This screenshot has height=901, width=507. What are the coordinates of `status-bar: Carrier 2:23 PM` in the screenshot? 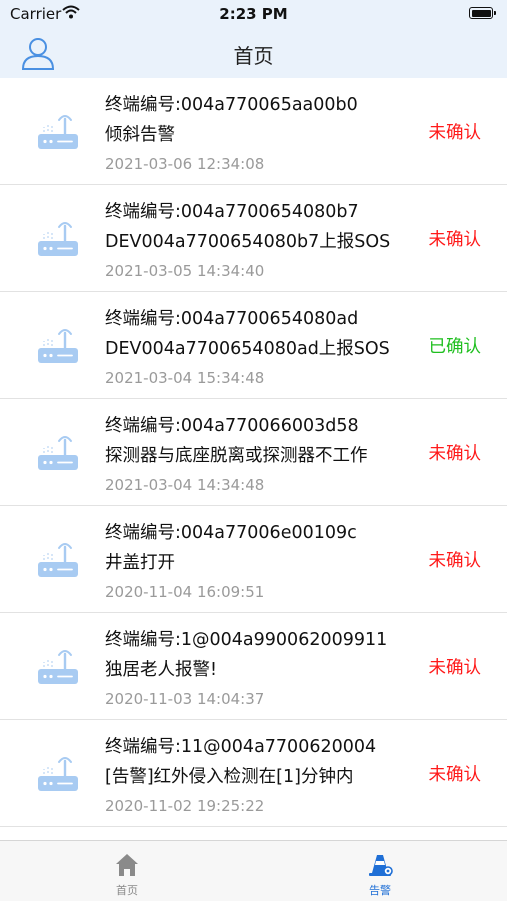 It's located at (253, 14).